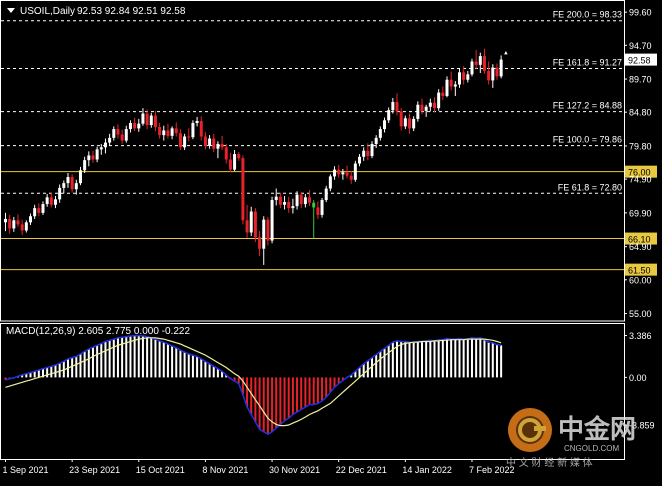  I want to click on last-price-marker: ▴, so click(506, 53).